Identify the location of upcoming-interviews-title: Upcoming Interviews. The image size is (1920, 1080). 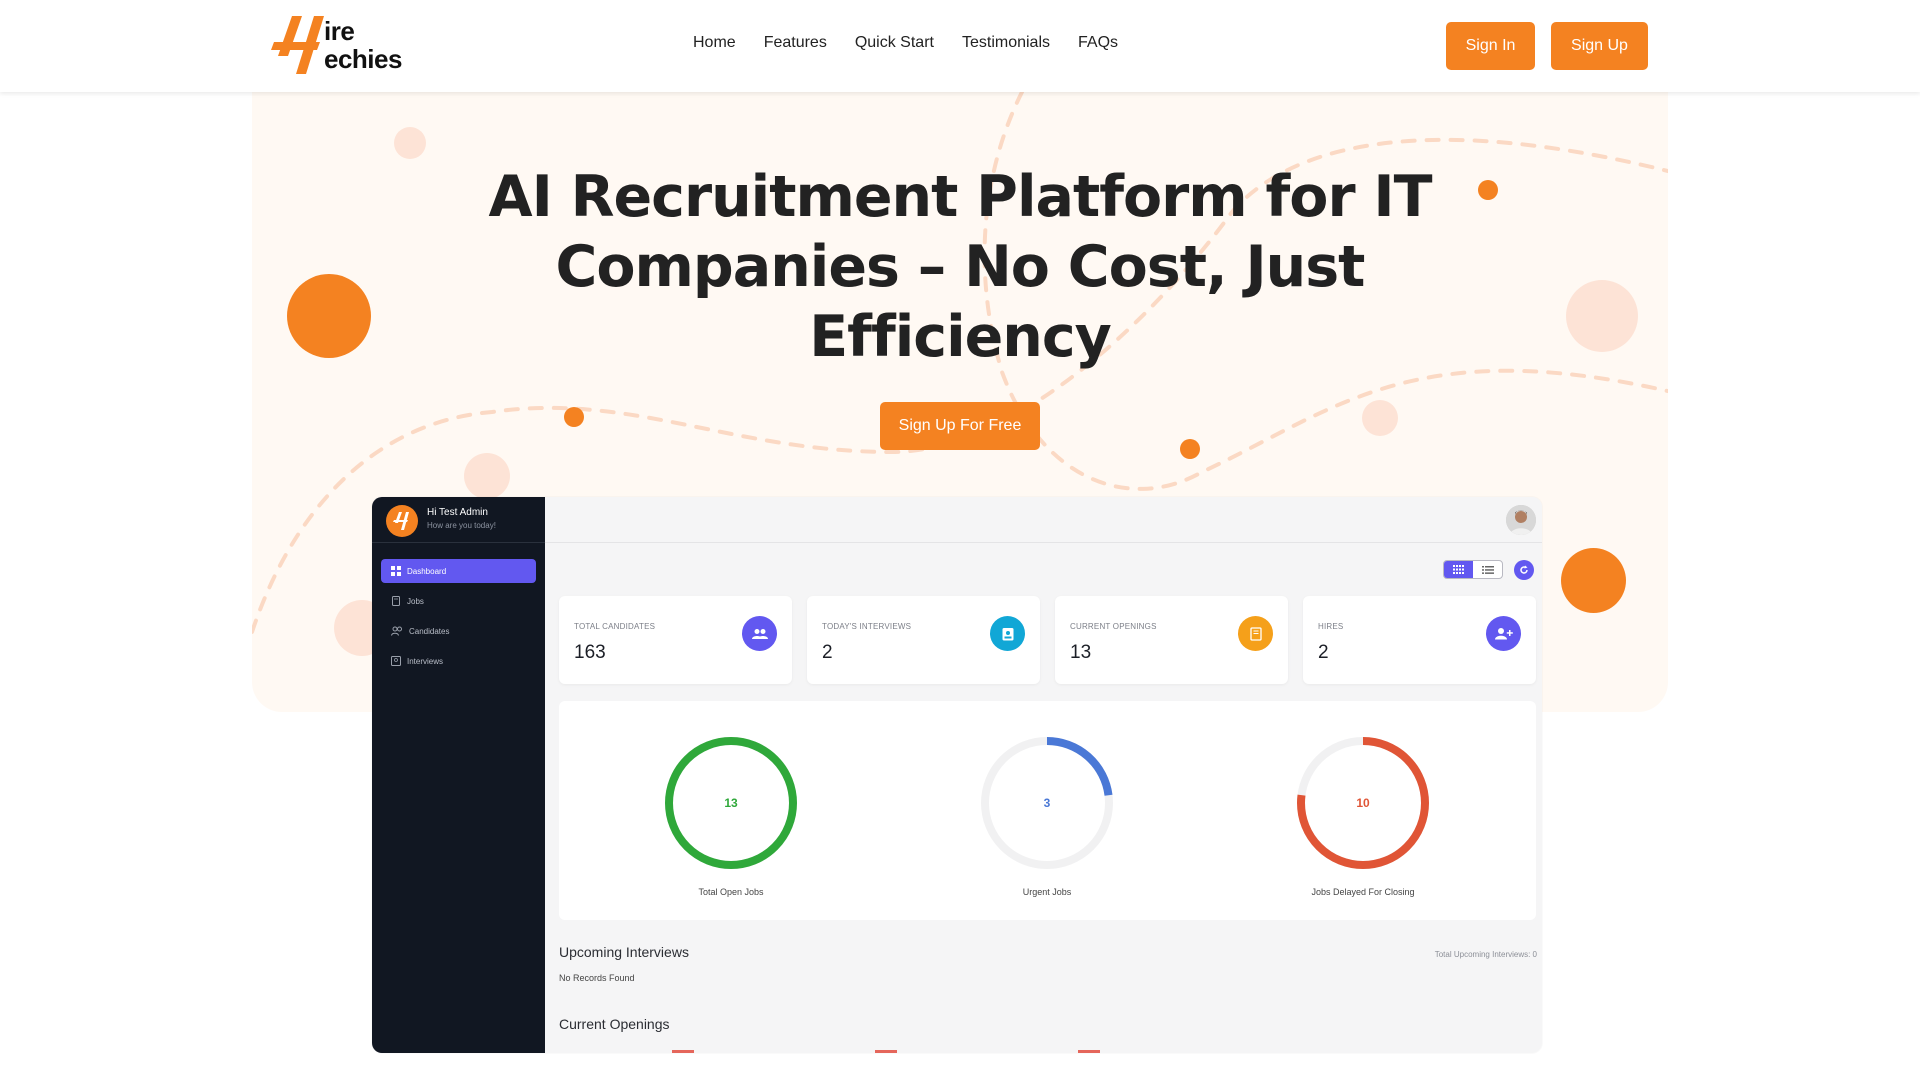
(624, 952).